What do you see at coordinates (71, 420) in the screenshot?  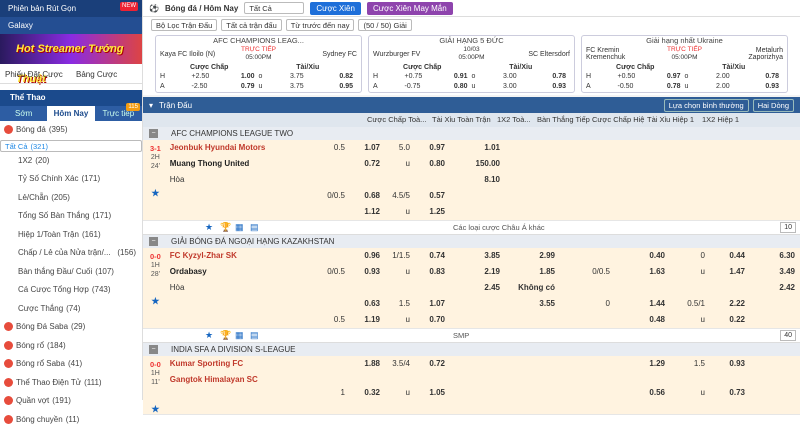 I see `sidebar-item: Bóng chuyền(11)` at bounding box center [71, 420].